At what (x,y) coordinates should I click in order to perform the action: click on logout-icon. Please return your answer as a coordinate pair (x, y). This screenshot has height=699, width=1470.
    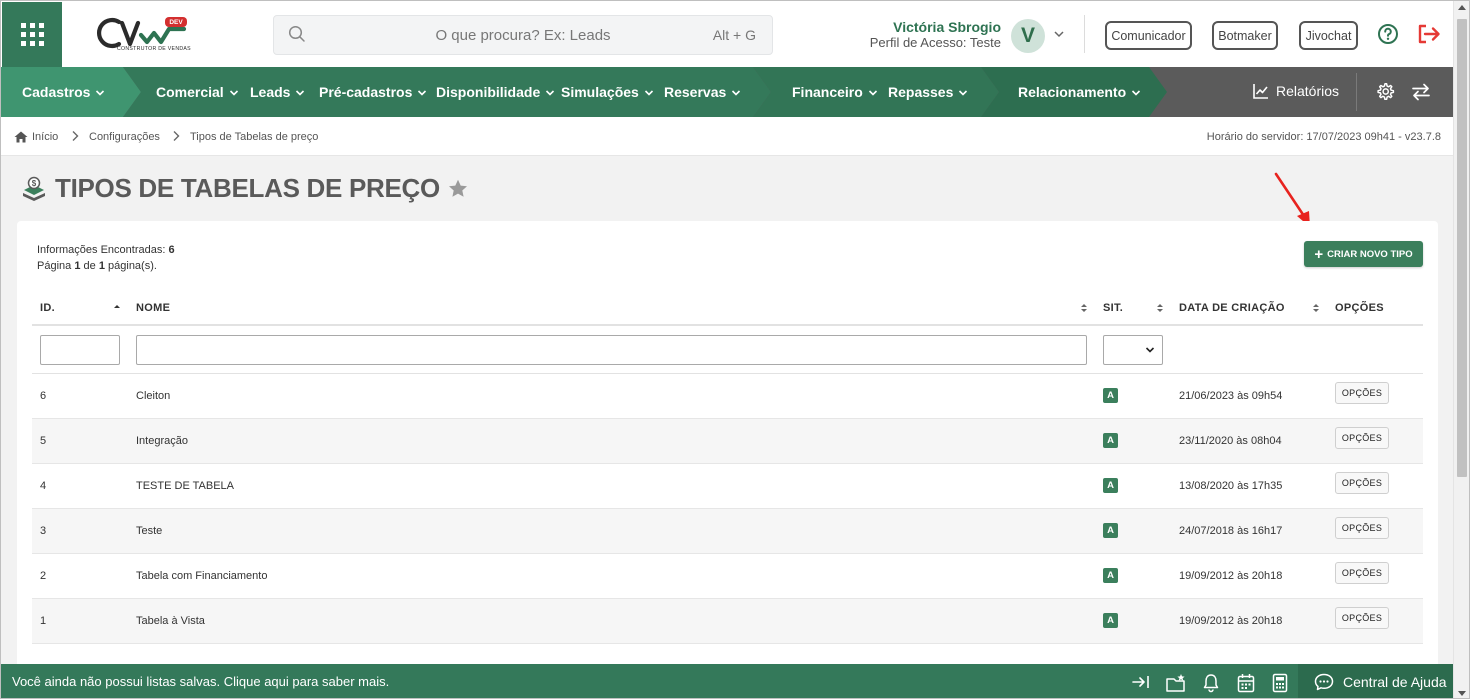
    Looking at the image, I should click on (1429, 34).